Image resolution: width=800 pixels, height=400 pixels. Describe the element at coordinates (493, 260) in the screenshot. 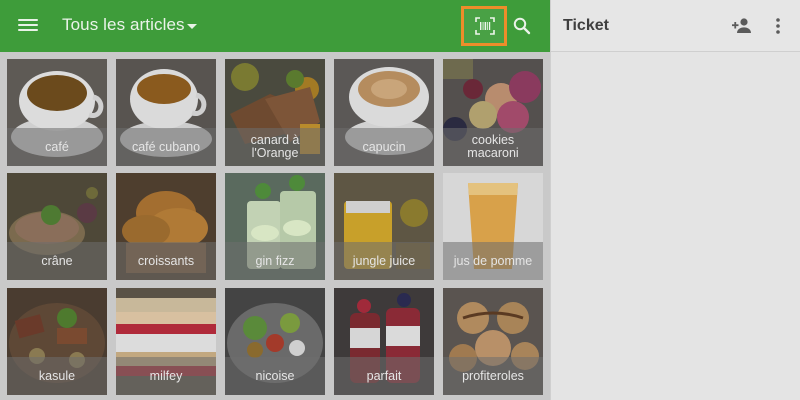

I see `item-label: jus de pomme` at that location.